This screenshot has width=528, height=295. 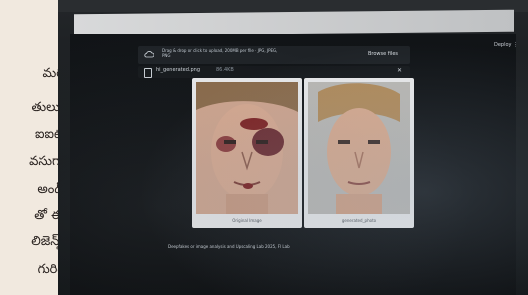 I want to click on file-size: 86.4KB, so click(x=225, y=70).